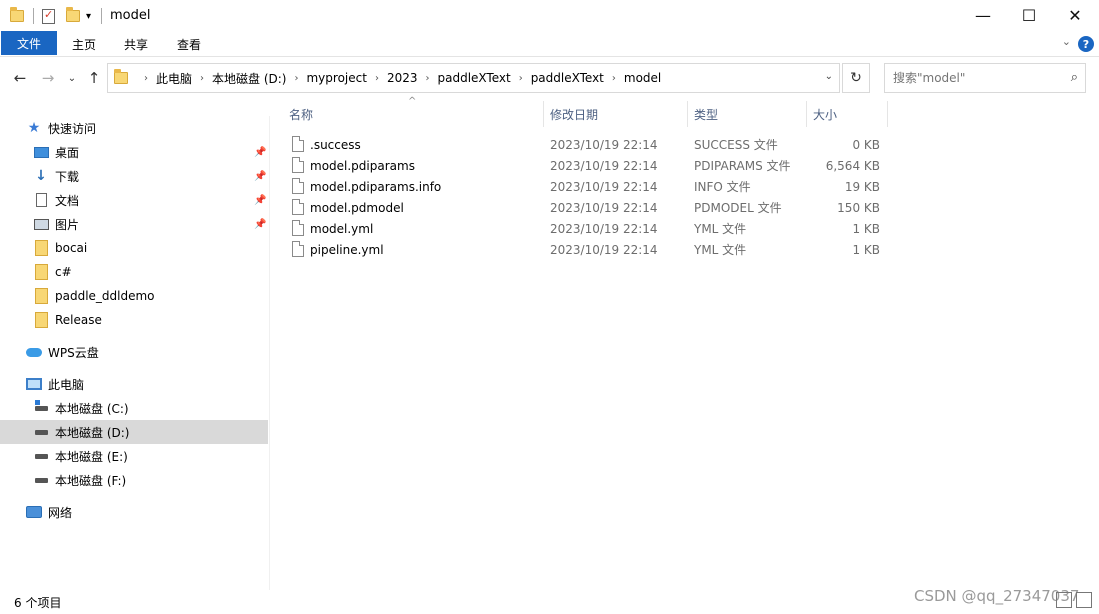 The width and height of the screenshot is (1099, 614). I want to click on sidebar-item-documents: 文档 📌, so click(134, 200).